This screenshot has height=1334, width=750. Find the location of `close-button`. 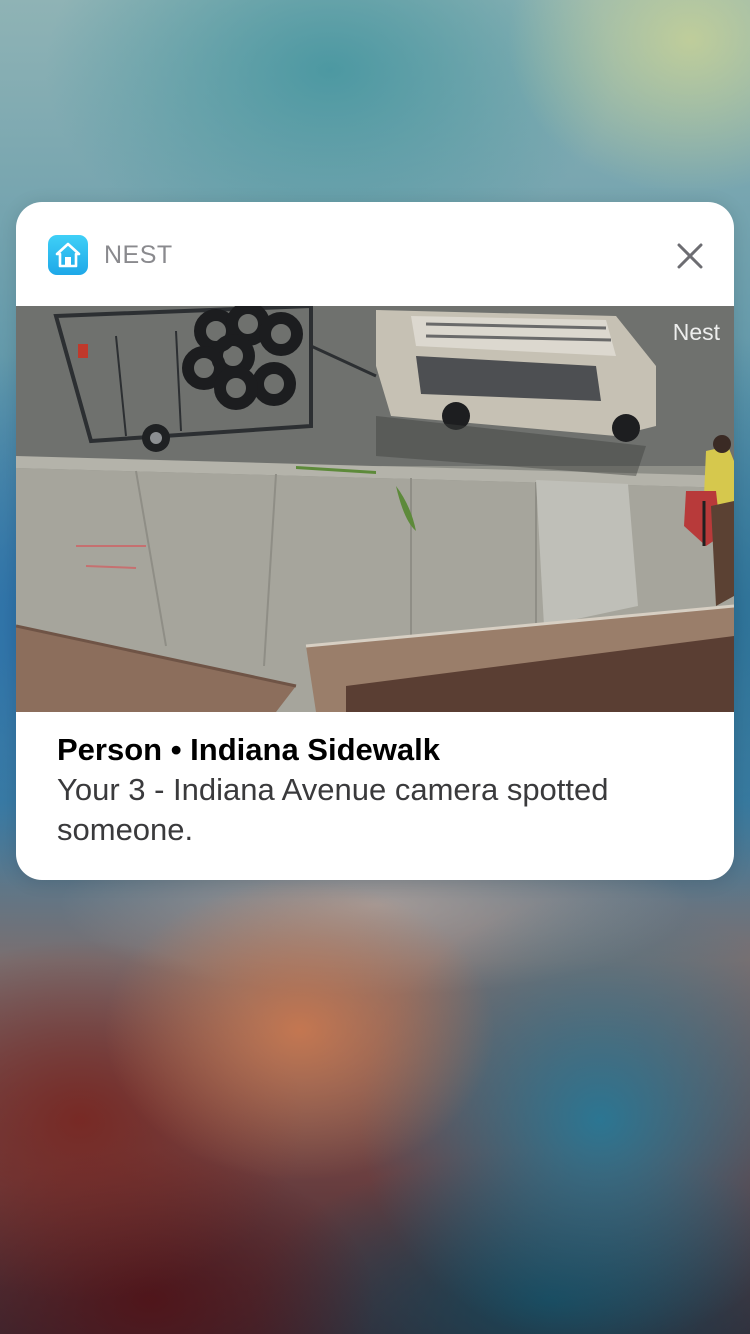

close-button is located at coordinates (690, 256).